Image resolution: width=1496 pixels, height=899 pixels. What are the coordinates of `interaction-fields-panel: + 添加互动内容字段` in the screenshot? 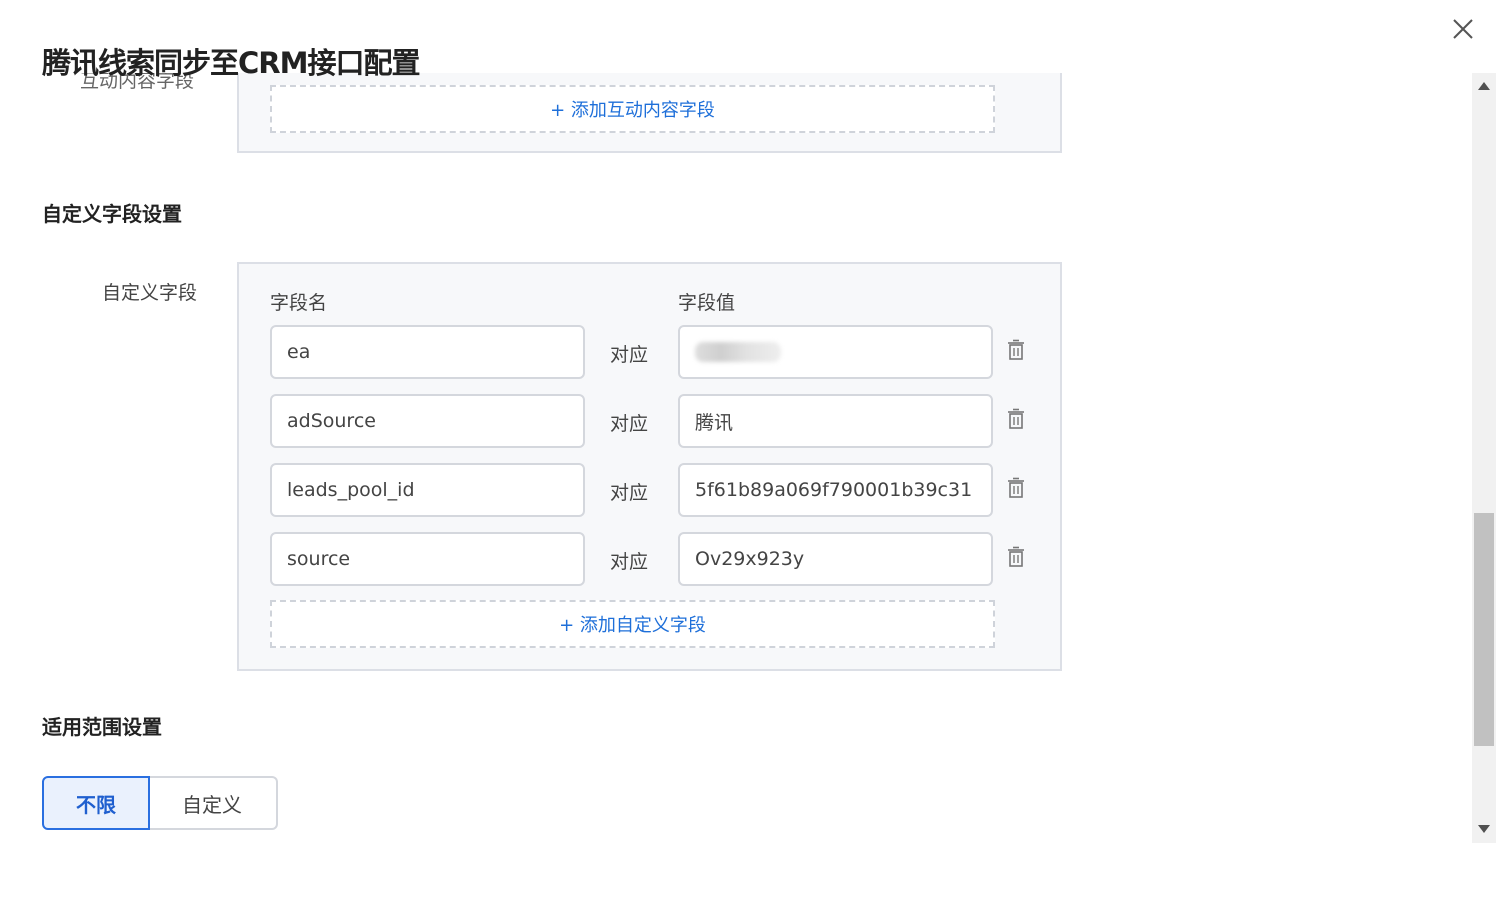 It's located at (649, 113).